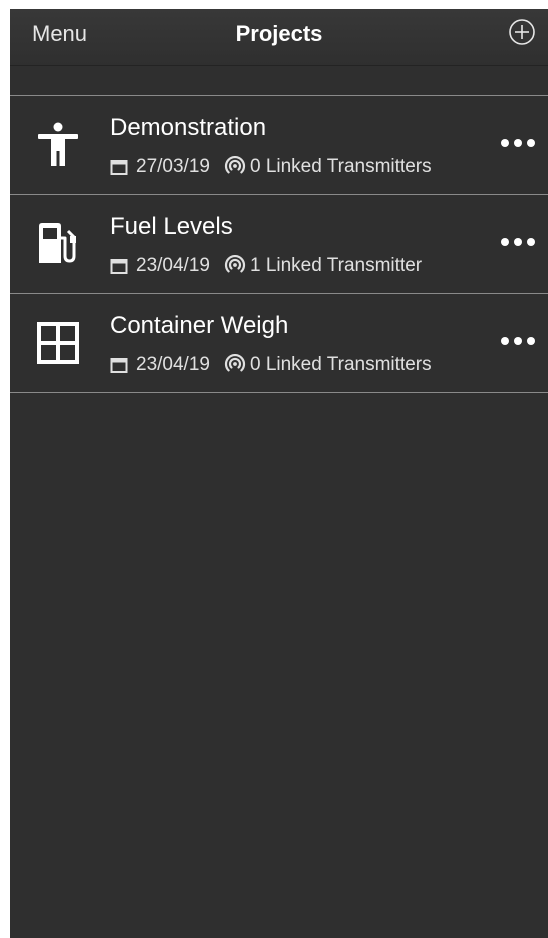  Describe the element at coordinates (58, 144) in the screenshot. I see `person-icon` at that location.